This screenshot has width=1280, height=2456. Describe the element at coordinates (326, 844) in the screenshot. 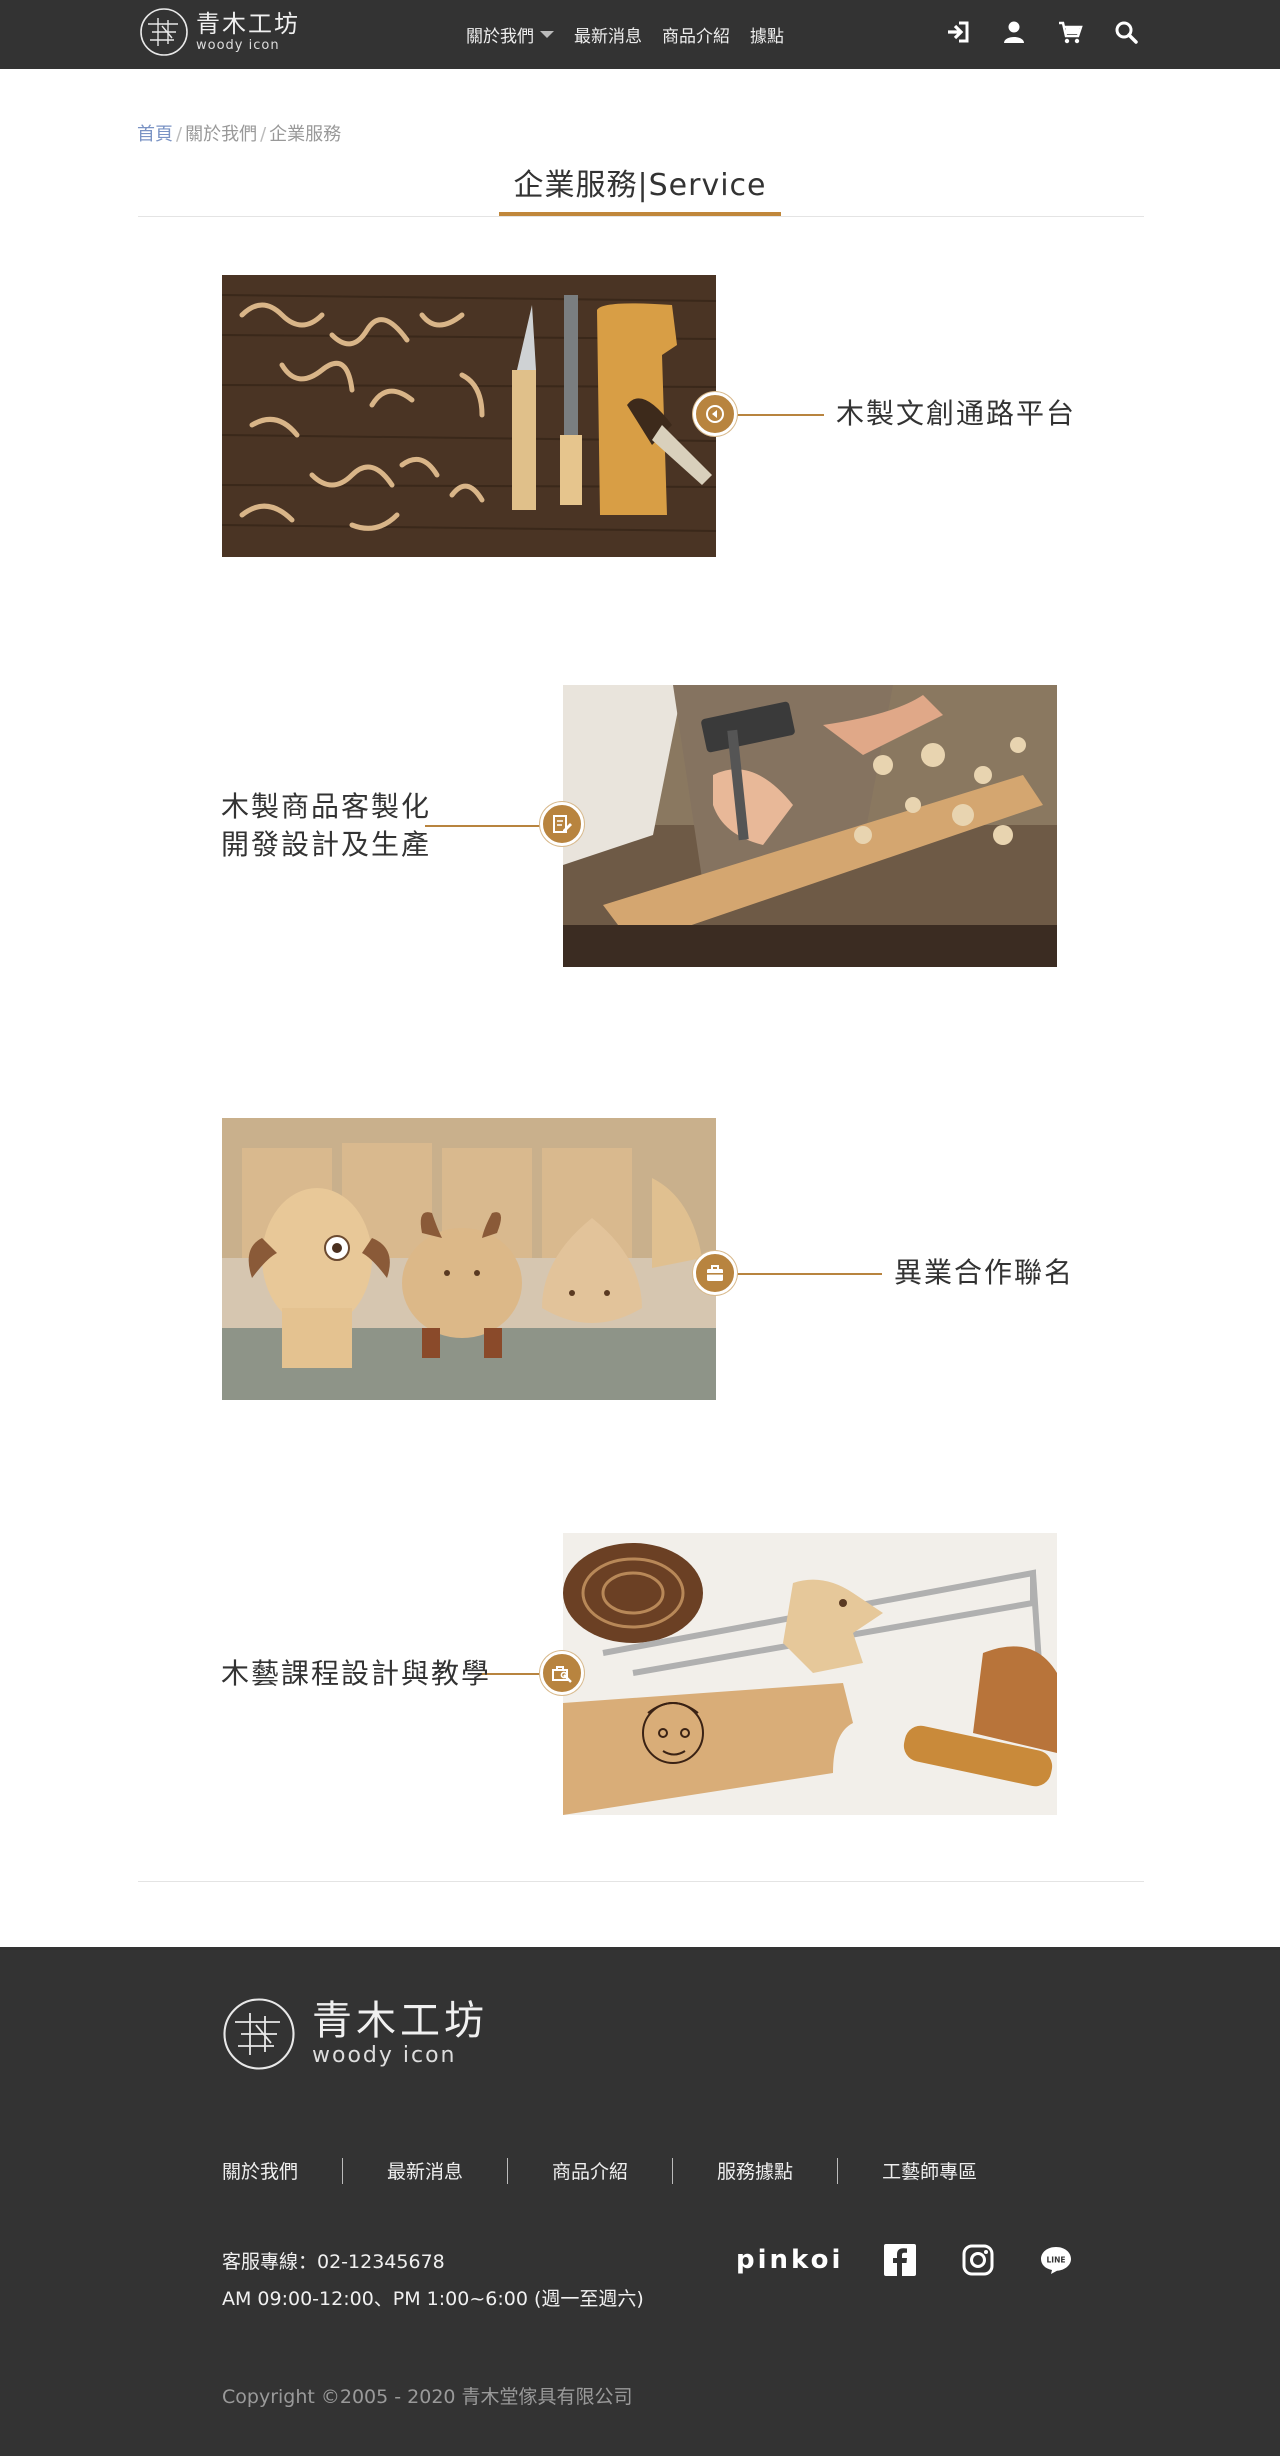

I see `service-label-line: 開發設計及生產` at that location.